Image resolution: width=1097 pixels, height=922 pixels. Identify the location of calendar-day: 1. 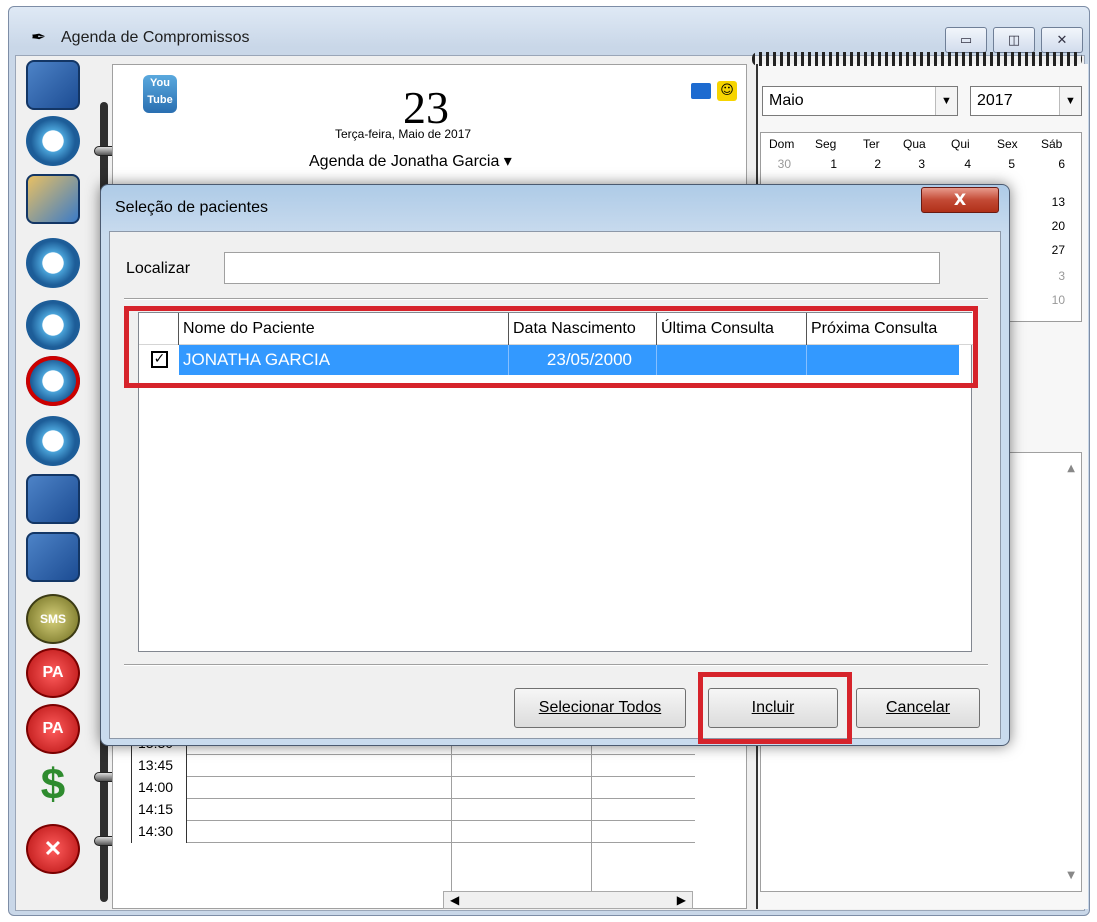
(827, 164).